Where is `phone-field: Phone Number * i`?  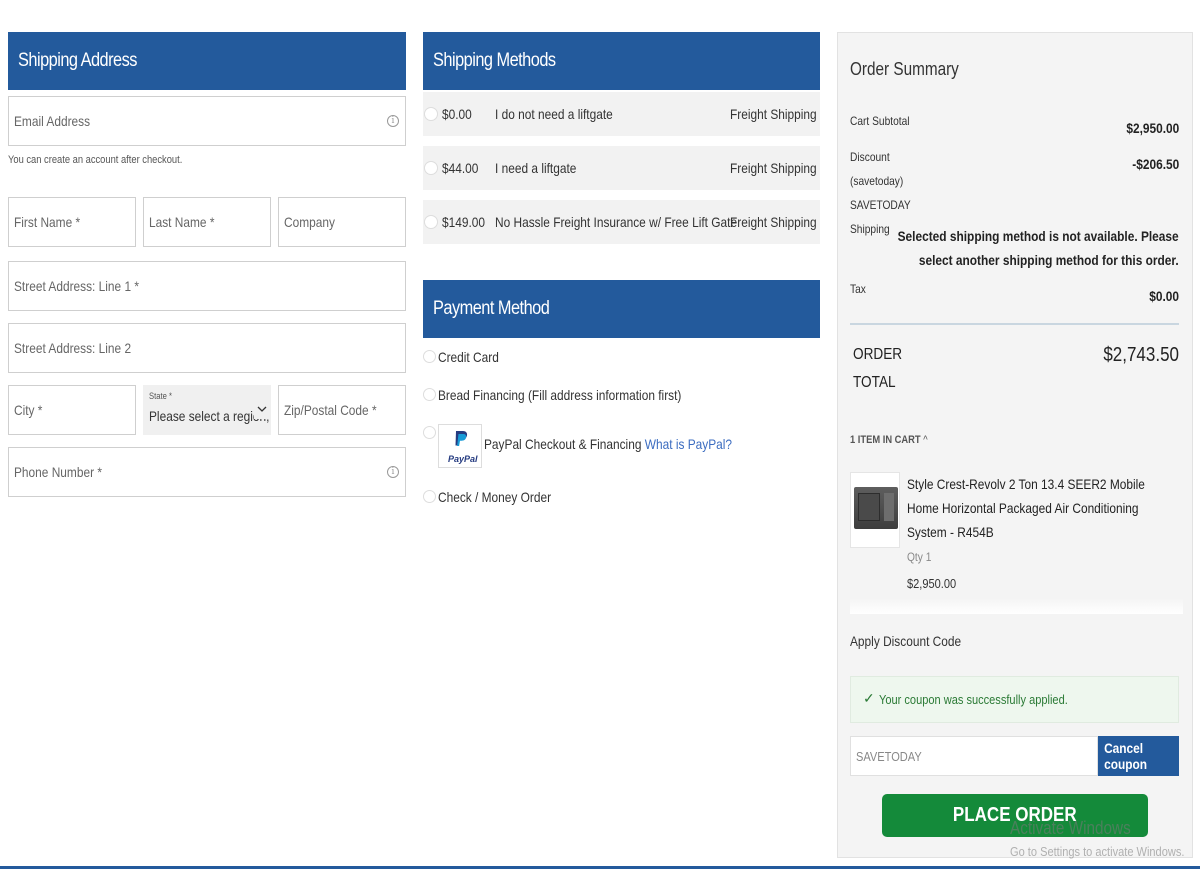
phone-field: Phone Number * i is located at coordinates (207, 472).